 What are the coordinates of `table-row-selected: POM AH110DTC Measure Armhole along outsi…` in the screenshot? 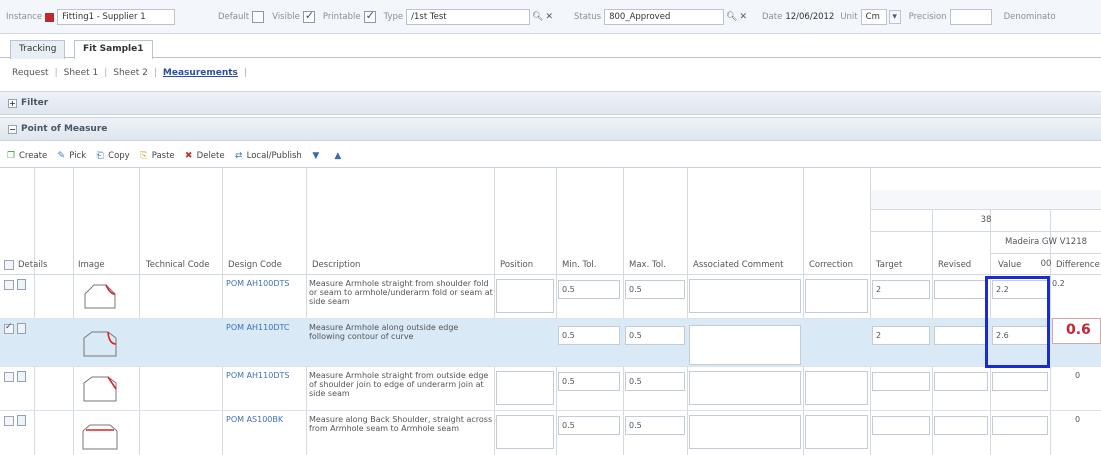 It's located at (550, 343).